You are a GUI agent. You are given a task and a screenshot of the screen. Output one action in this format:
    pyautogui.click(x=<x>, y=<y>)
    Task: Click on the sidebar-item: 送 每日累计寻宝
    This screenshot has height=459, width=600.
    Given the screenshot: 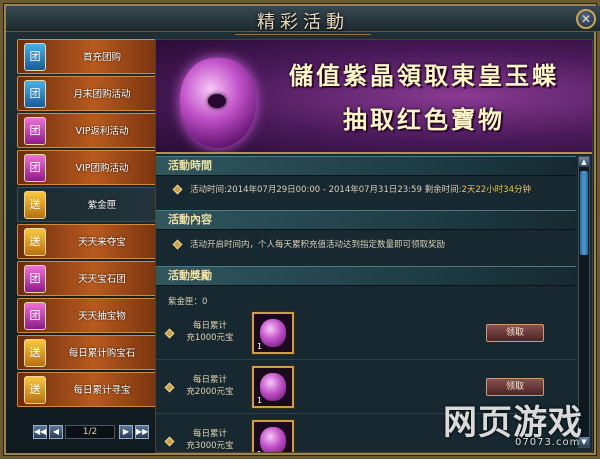 What is the action you would take?
    pyautogui.click(x=87, y=389)
    